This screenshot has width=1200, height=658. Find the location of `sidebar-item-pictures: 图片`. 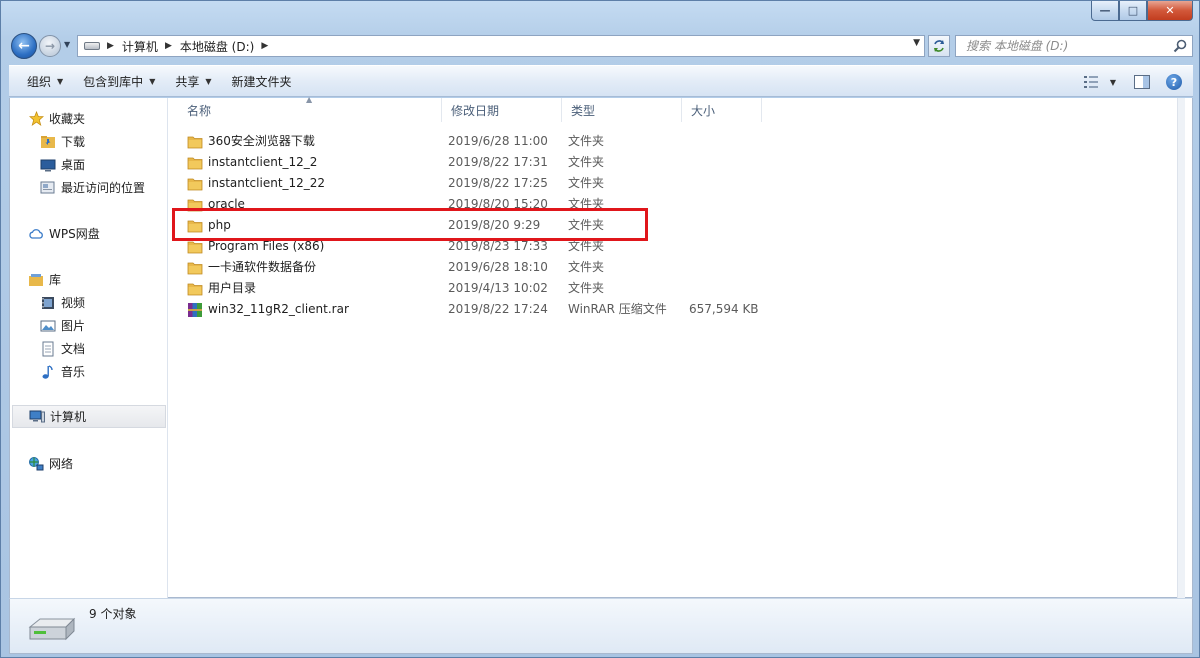

sidebar-item-pictures: 图片 is located at coordinates (89, 325).